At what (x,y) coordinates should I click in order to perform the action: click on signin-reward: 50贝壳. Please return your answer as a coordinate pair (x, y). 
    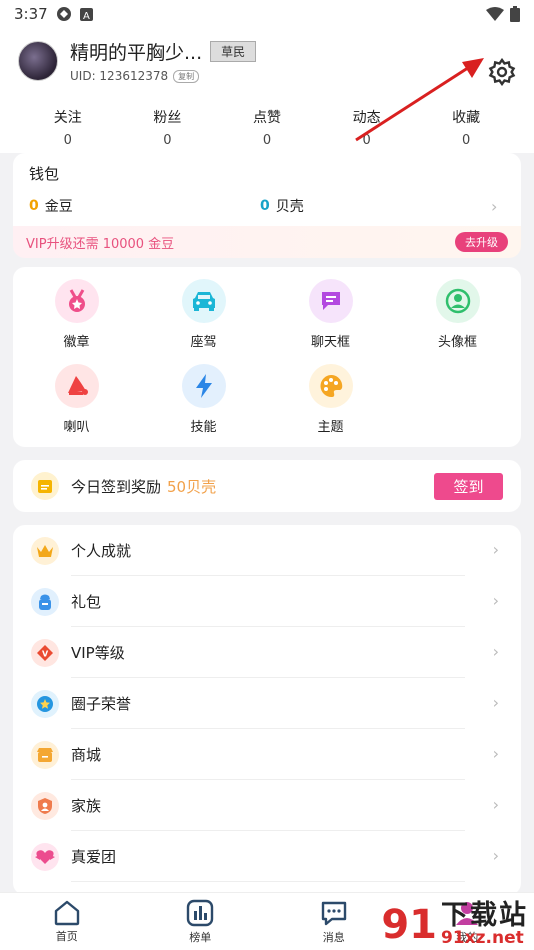
    Looking at the image, I should click on (192, 486).